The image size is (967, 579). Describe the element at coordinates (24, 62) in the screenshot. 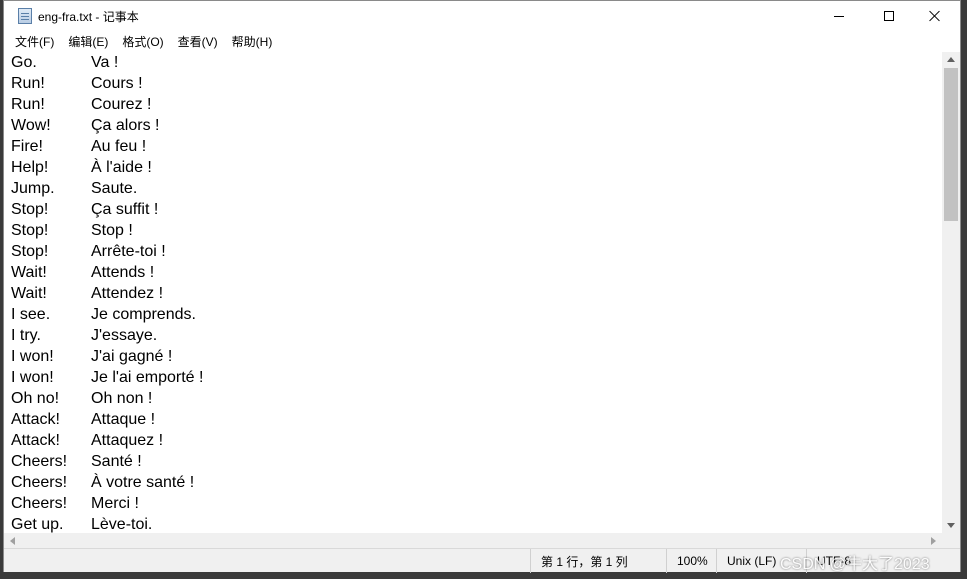

I see `english-text: Go.` at that location.